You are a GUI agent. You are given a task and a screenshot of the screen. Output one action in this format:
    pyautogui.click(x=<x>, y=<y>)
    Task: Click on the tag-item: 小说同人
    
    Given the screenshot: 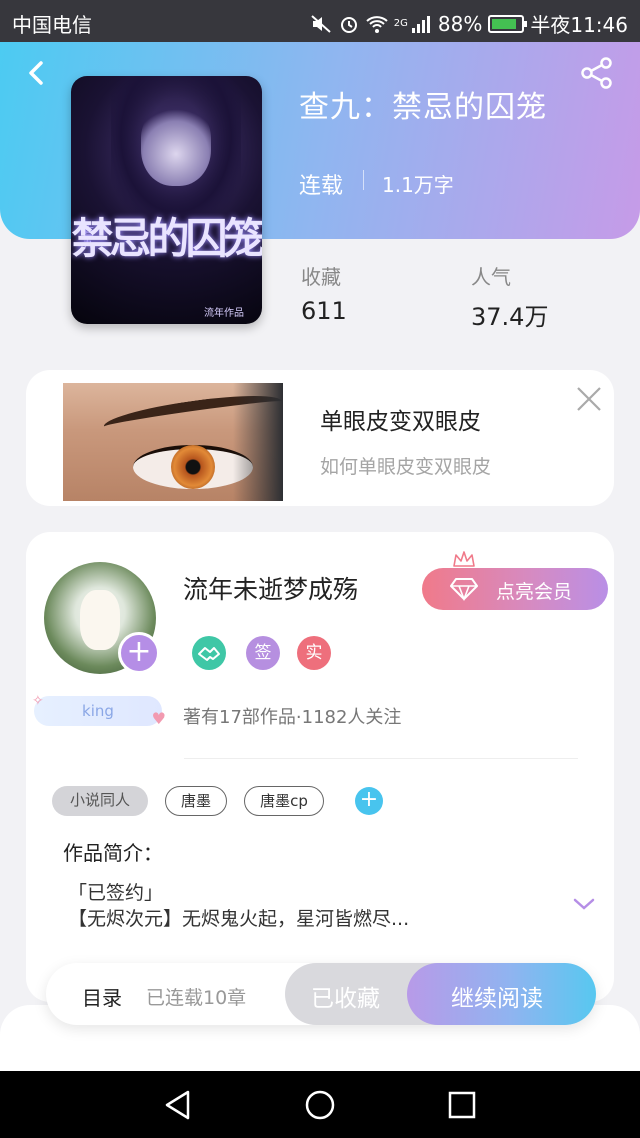 What is the action you would take?
    pyautogui.click(x=100, y=801)
    